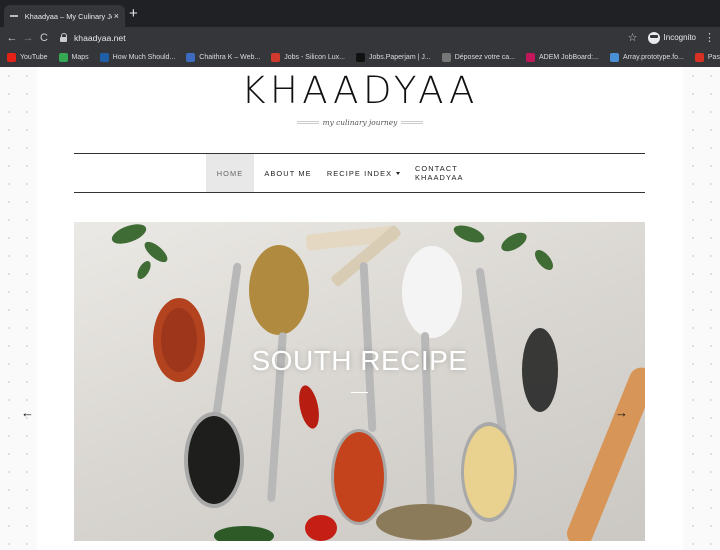  What do you see at coordinates (633, 37) in the screenshot?
I see `bookmark-star-icon: ☆` at bounding box center [633, 37].